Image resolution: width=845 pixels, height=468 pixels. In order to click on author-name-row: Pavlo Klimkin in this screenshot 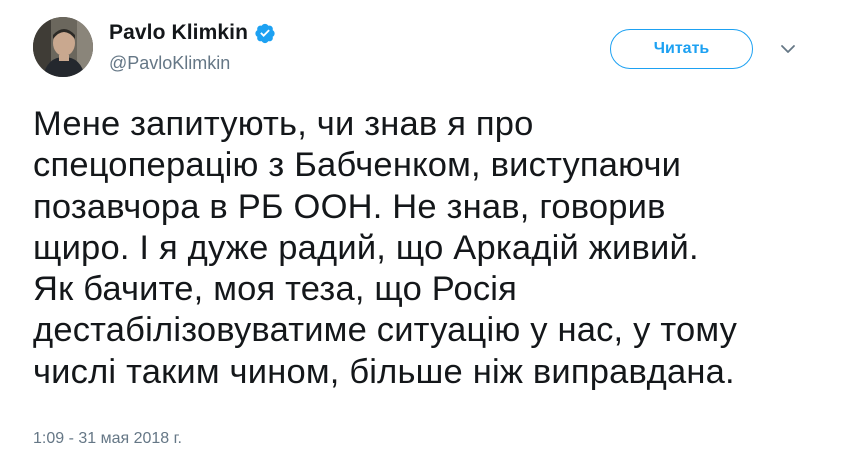, I will do `click(192, 33)`.